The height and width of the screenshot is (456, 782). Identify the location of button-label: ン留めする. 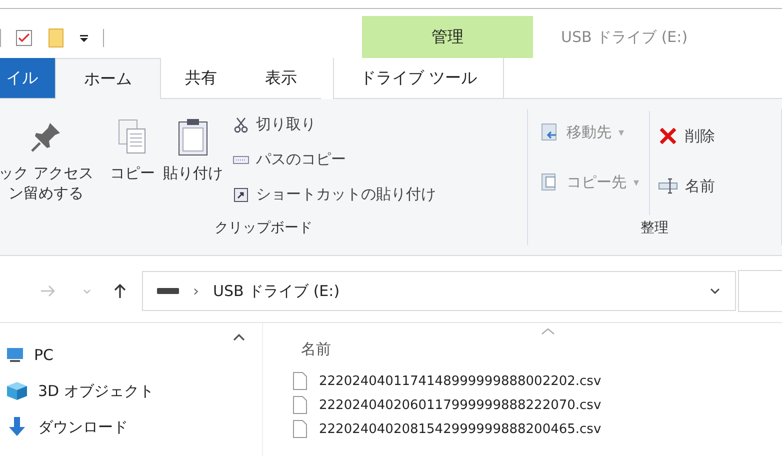
(46, 193).